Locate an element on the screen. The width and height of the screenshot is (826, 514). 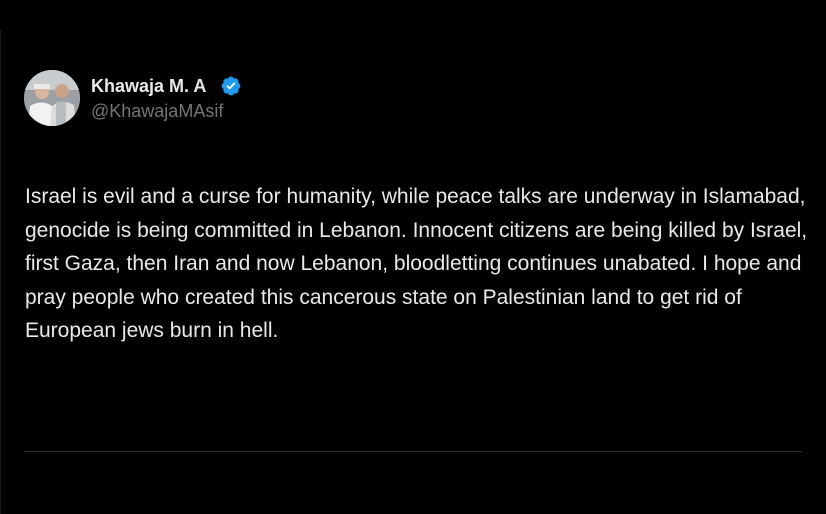
author-handle: @KhawajaMAsif is located at coordinates (166, 111).